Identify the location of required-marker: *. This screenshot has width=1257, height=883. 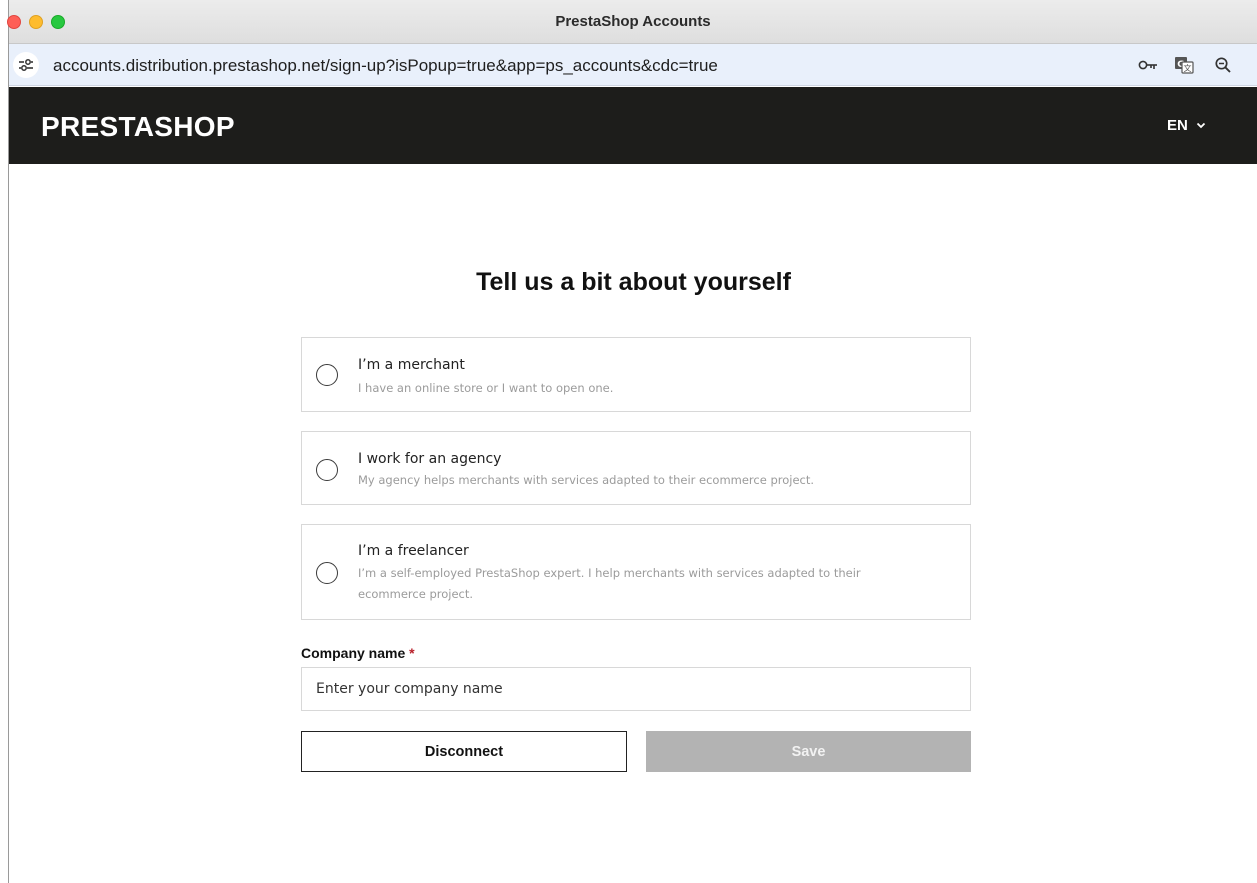
(412, 653).